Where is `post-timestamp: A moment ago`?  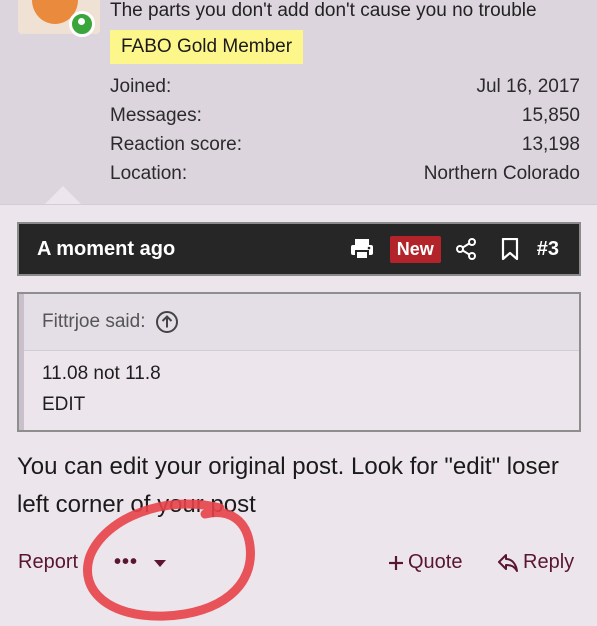
post-timestamp: A moment ago is located at coordinates (193, 249).